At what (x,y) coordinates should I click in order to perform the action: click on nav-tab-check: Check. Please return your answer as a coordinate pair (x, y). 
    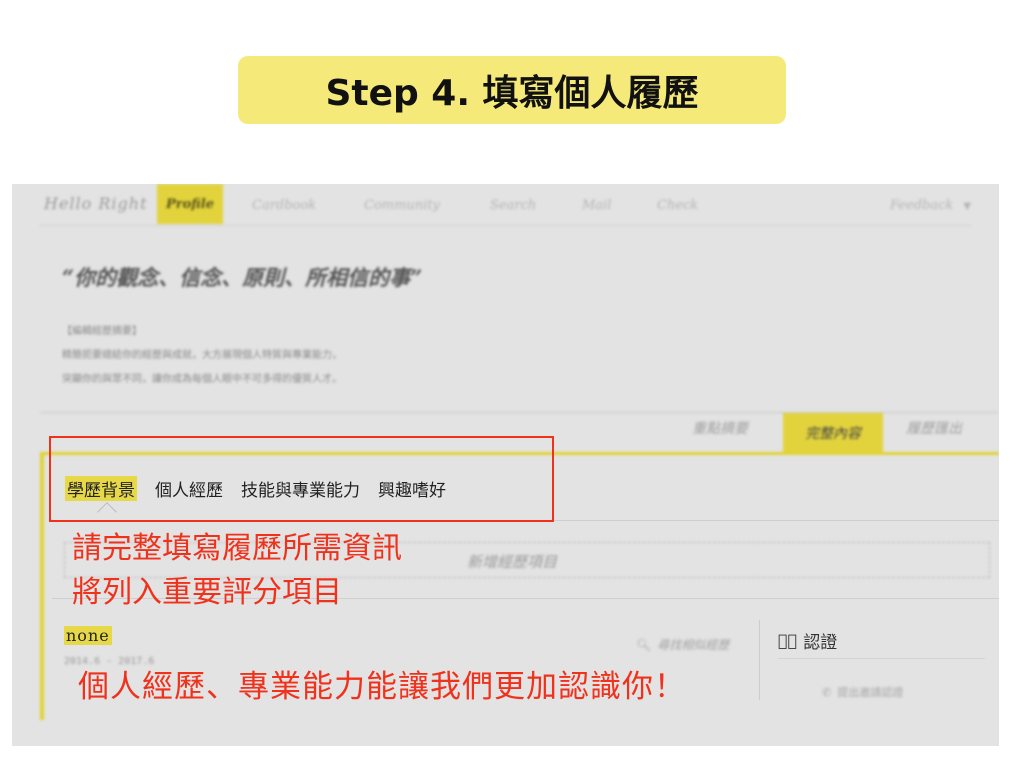
    Looking at the image, I should click on (677, 205).